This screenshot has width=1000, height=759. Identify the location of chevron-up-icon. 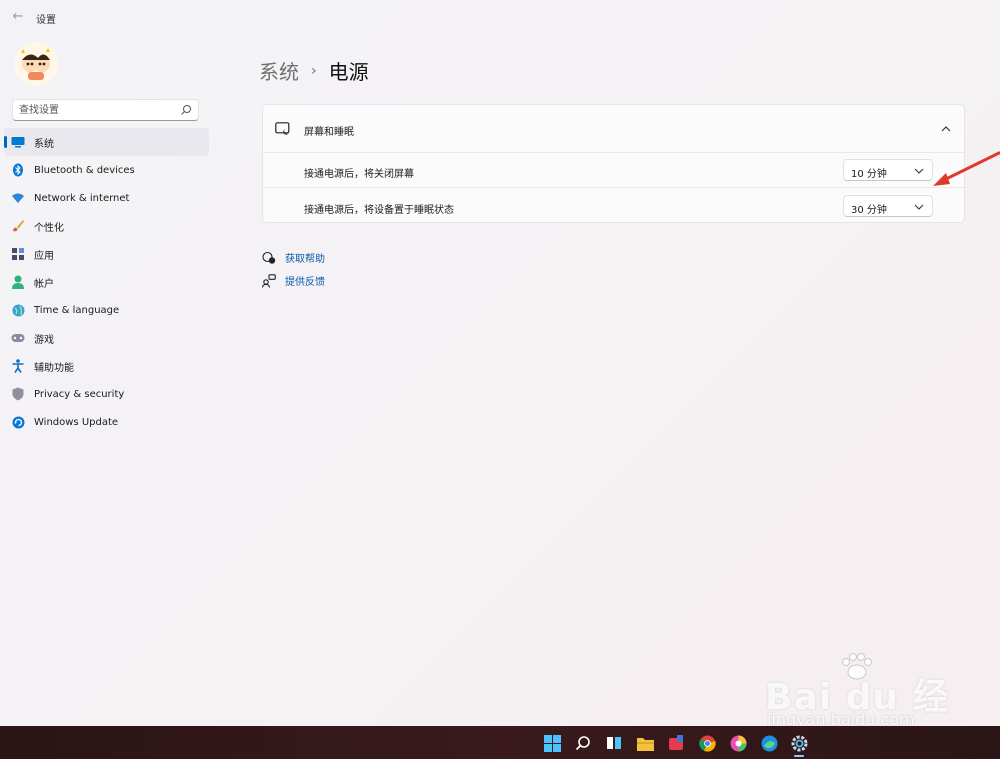
(946, 129).